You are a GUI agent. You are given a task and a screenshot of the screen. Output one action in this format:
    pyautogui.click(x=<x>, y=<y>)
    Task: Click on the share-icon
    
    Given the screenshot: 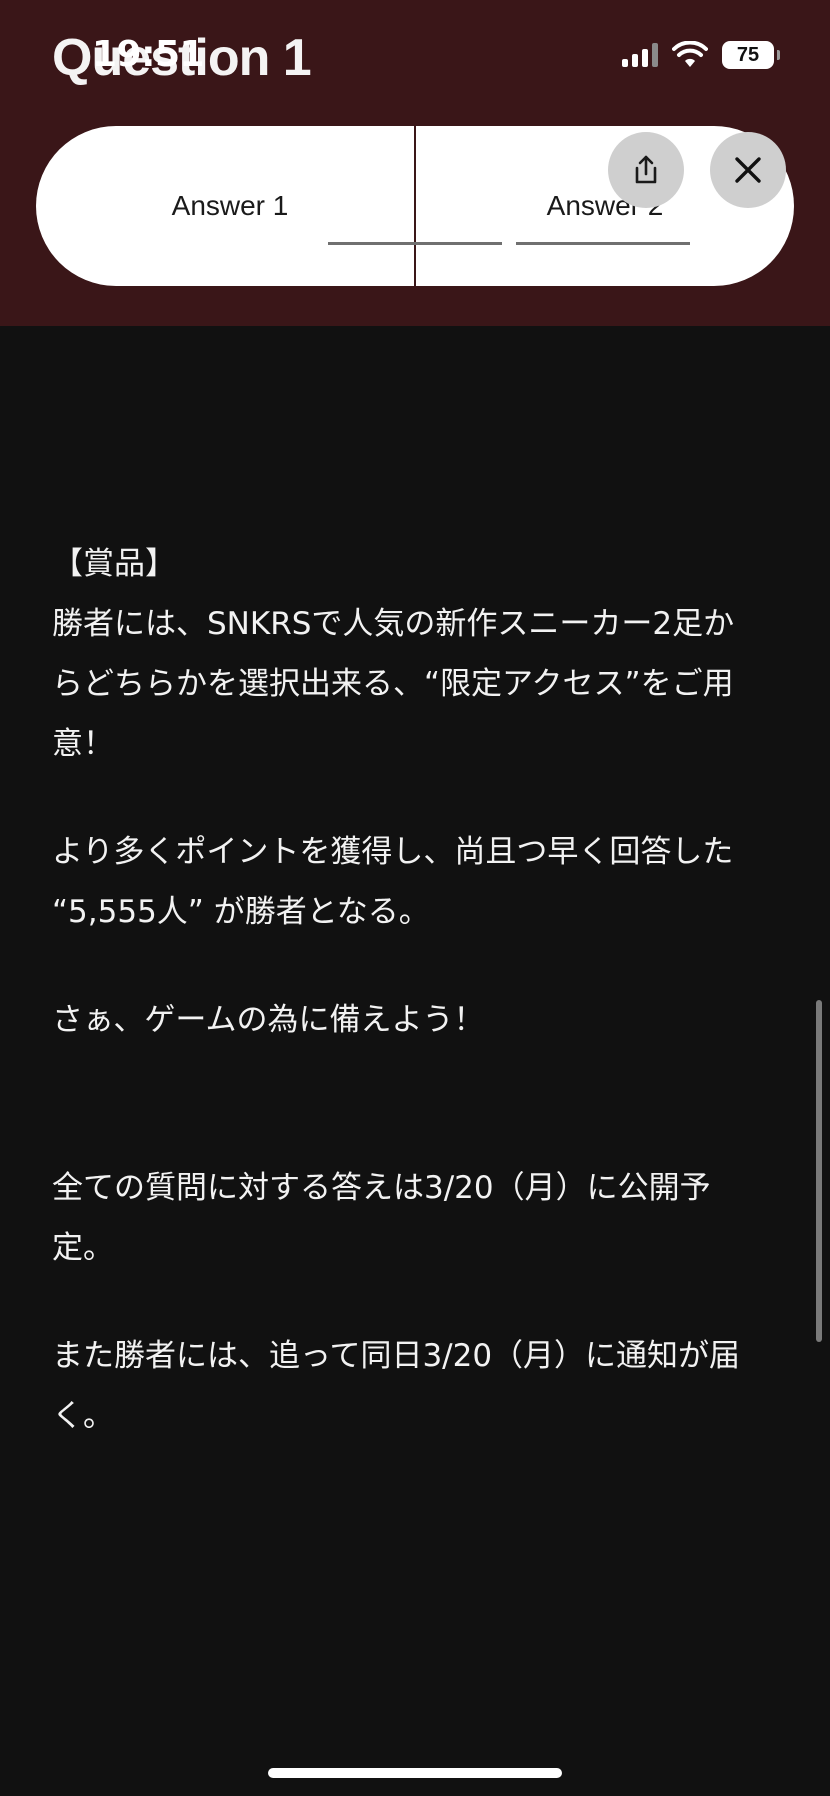 What is the action you would take?
    pyautogui.click(x=646, y=169)
    